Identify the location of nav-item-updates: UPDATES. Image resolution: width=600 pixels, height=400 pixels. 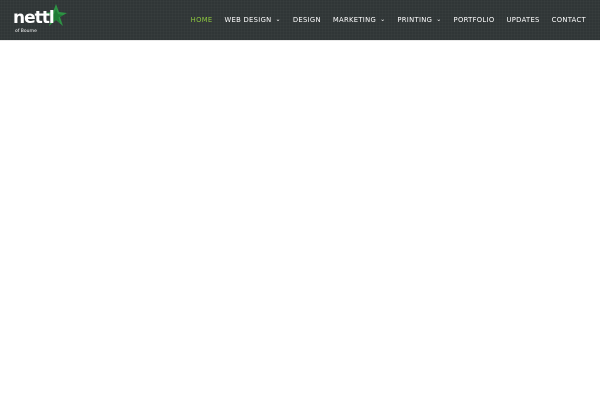
(522, 20).